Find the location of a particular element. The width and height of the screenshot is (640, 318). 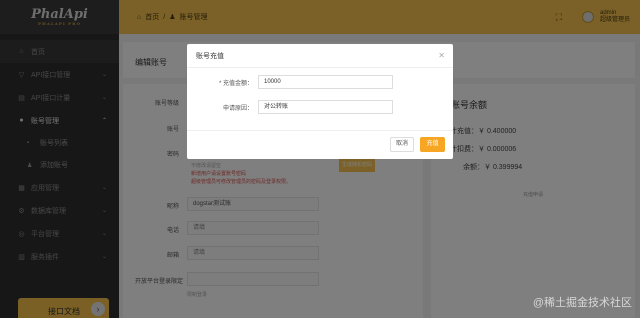

close-icon: ✕ is located at coordinates (441, 55).